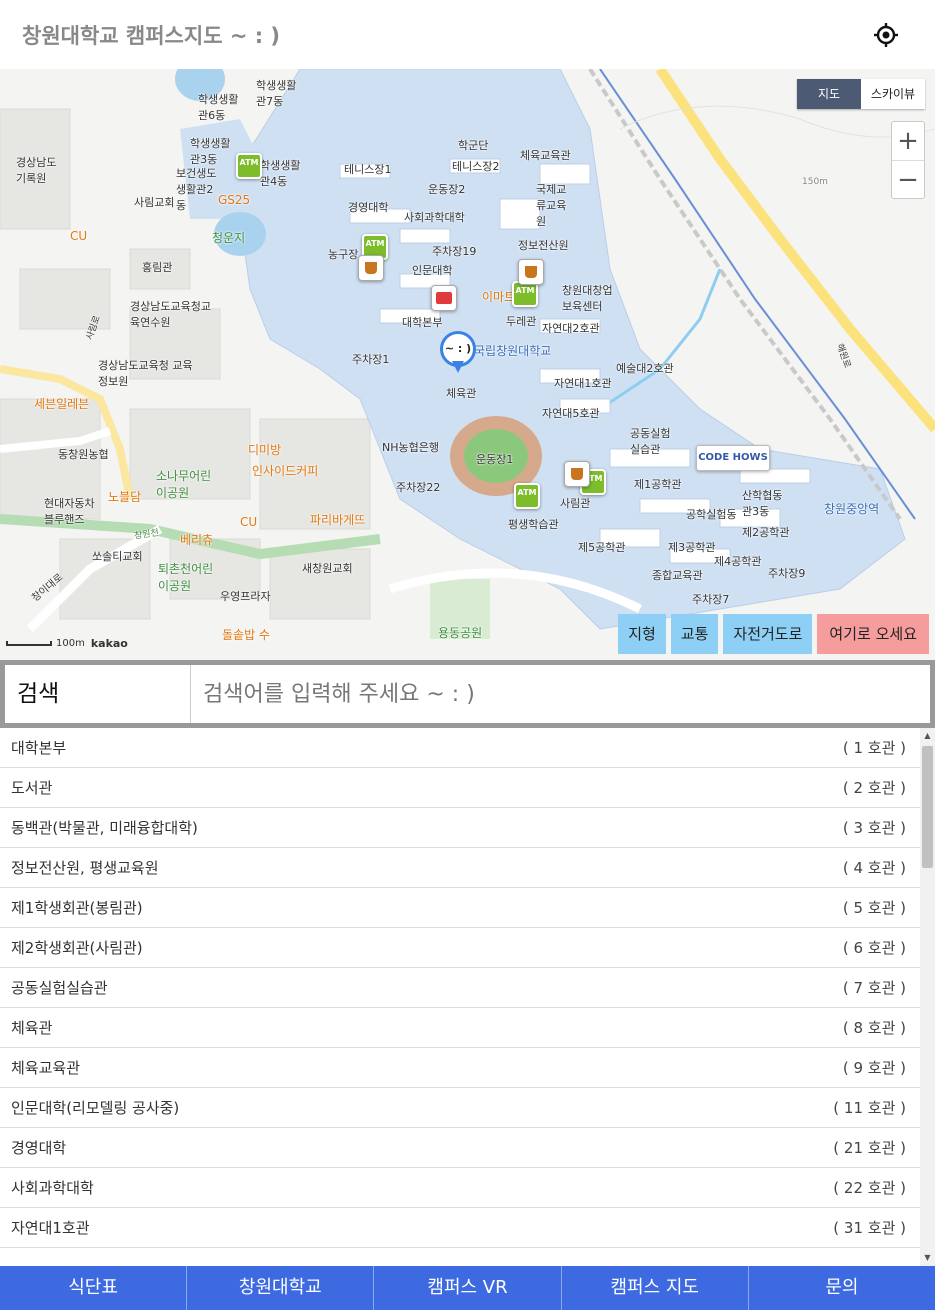 The image size is (935, 1310). Describe the element at coordinates (513, 351) in the screenshot. I see `map-label-campus: 국립창원대학교` at that location.